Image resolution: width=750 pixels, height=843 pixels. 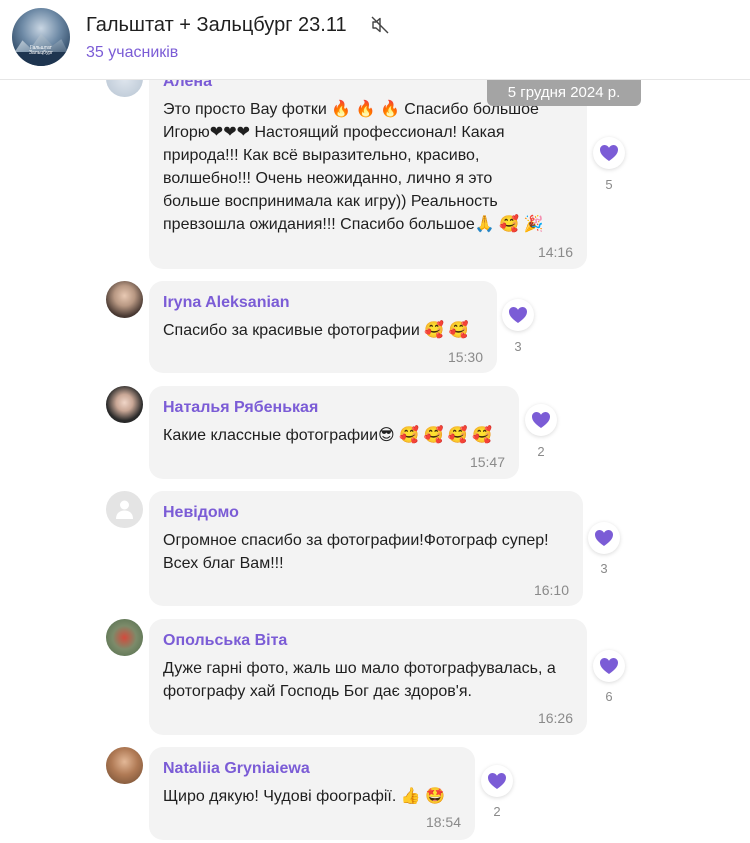 I want to click on message-text: Какие классные фотографии😎 🥰 🥰 🥰 🥰, so click(x=327, y=435).